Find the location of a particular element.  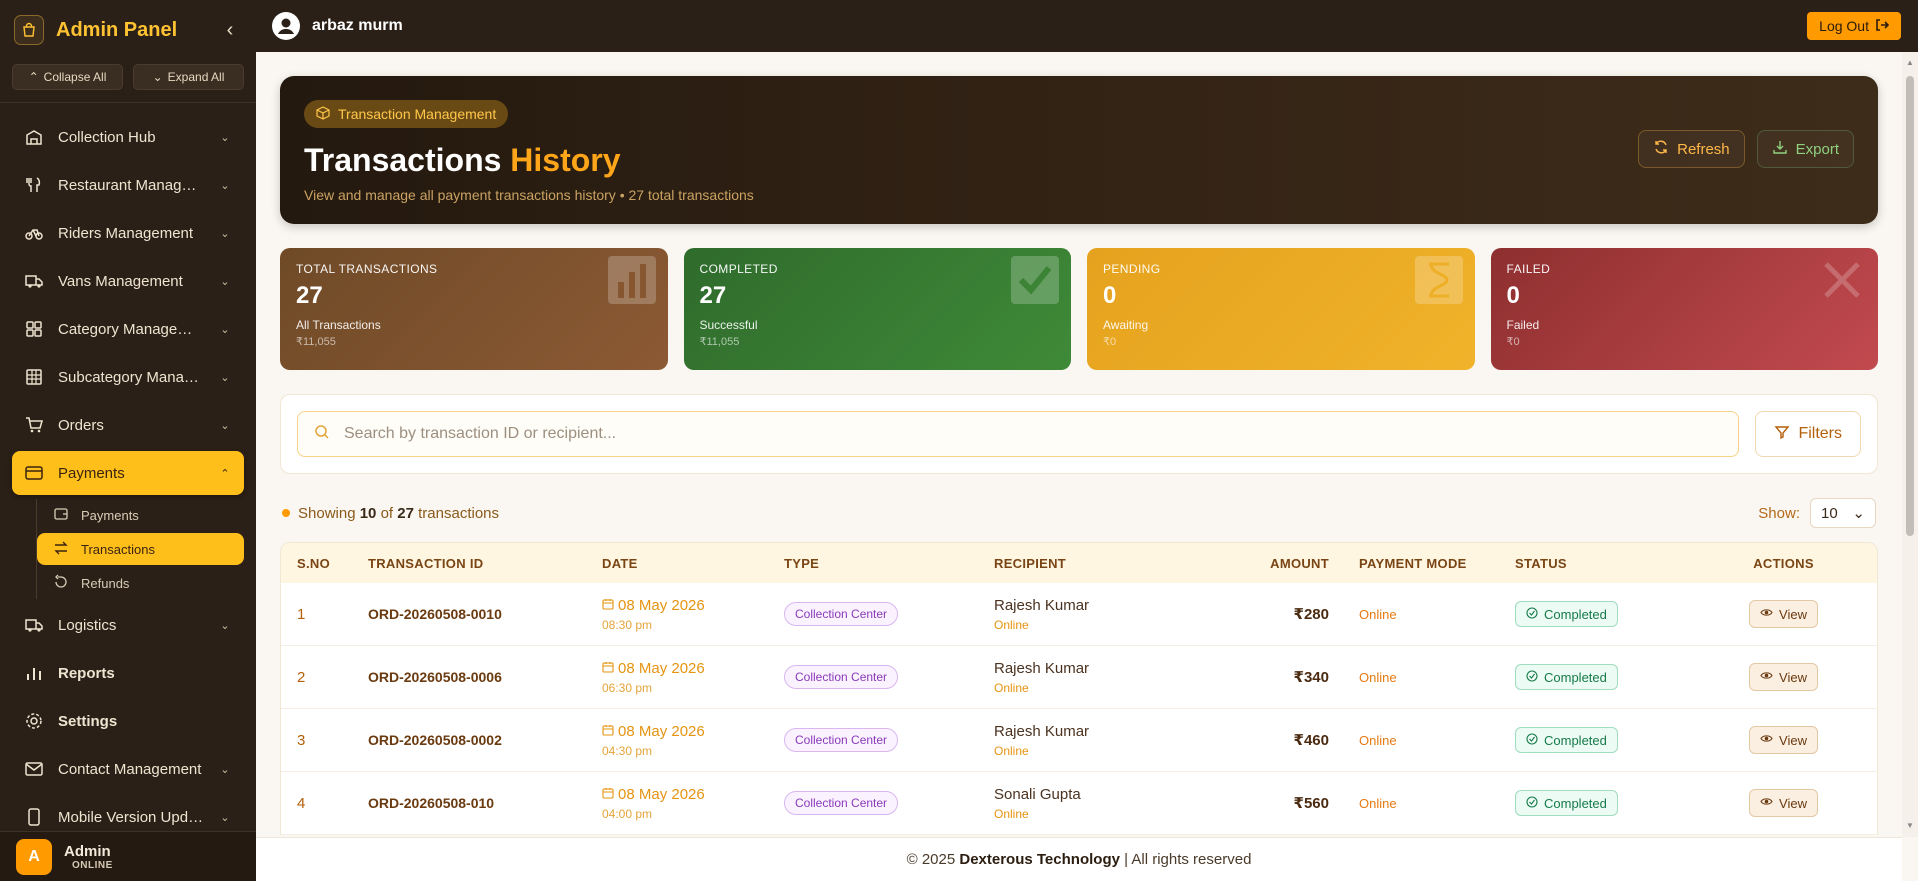

title-accent: History is located at coordinates (565, 160).